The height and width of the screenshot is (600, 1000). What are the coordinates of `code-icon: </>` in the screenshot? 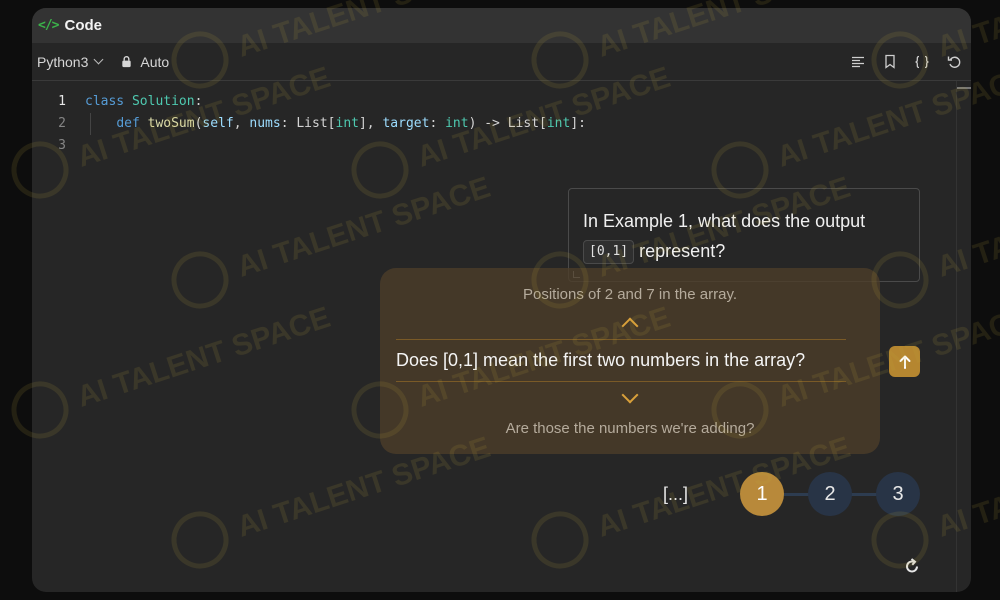 It's located at (49, 25).